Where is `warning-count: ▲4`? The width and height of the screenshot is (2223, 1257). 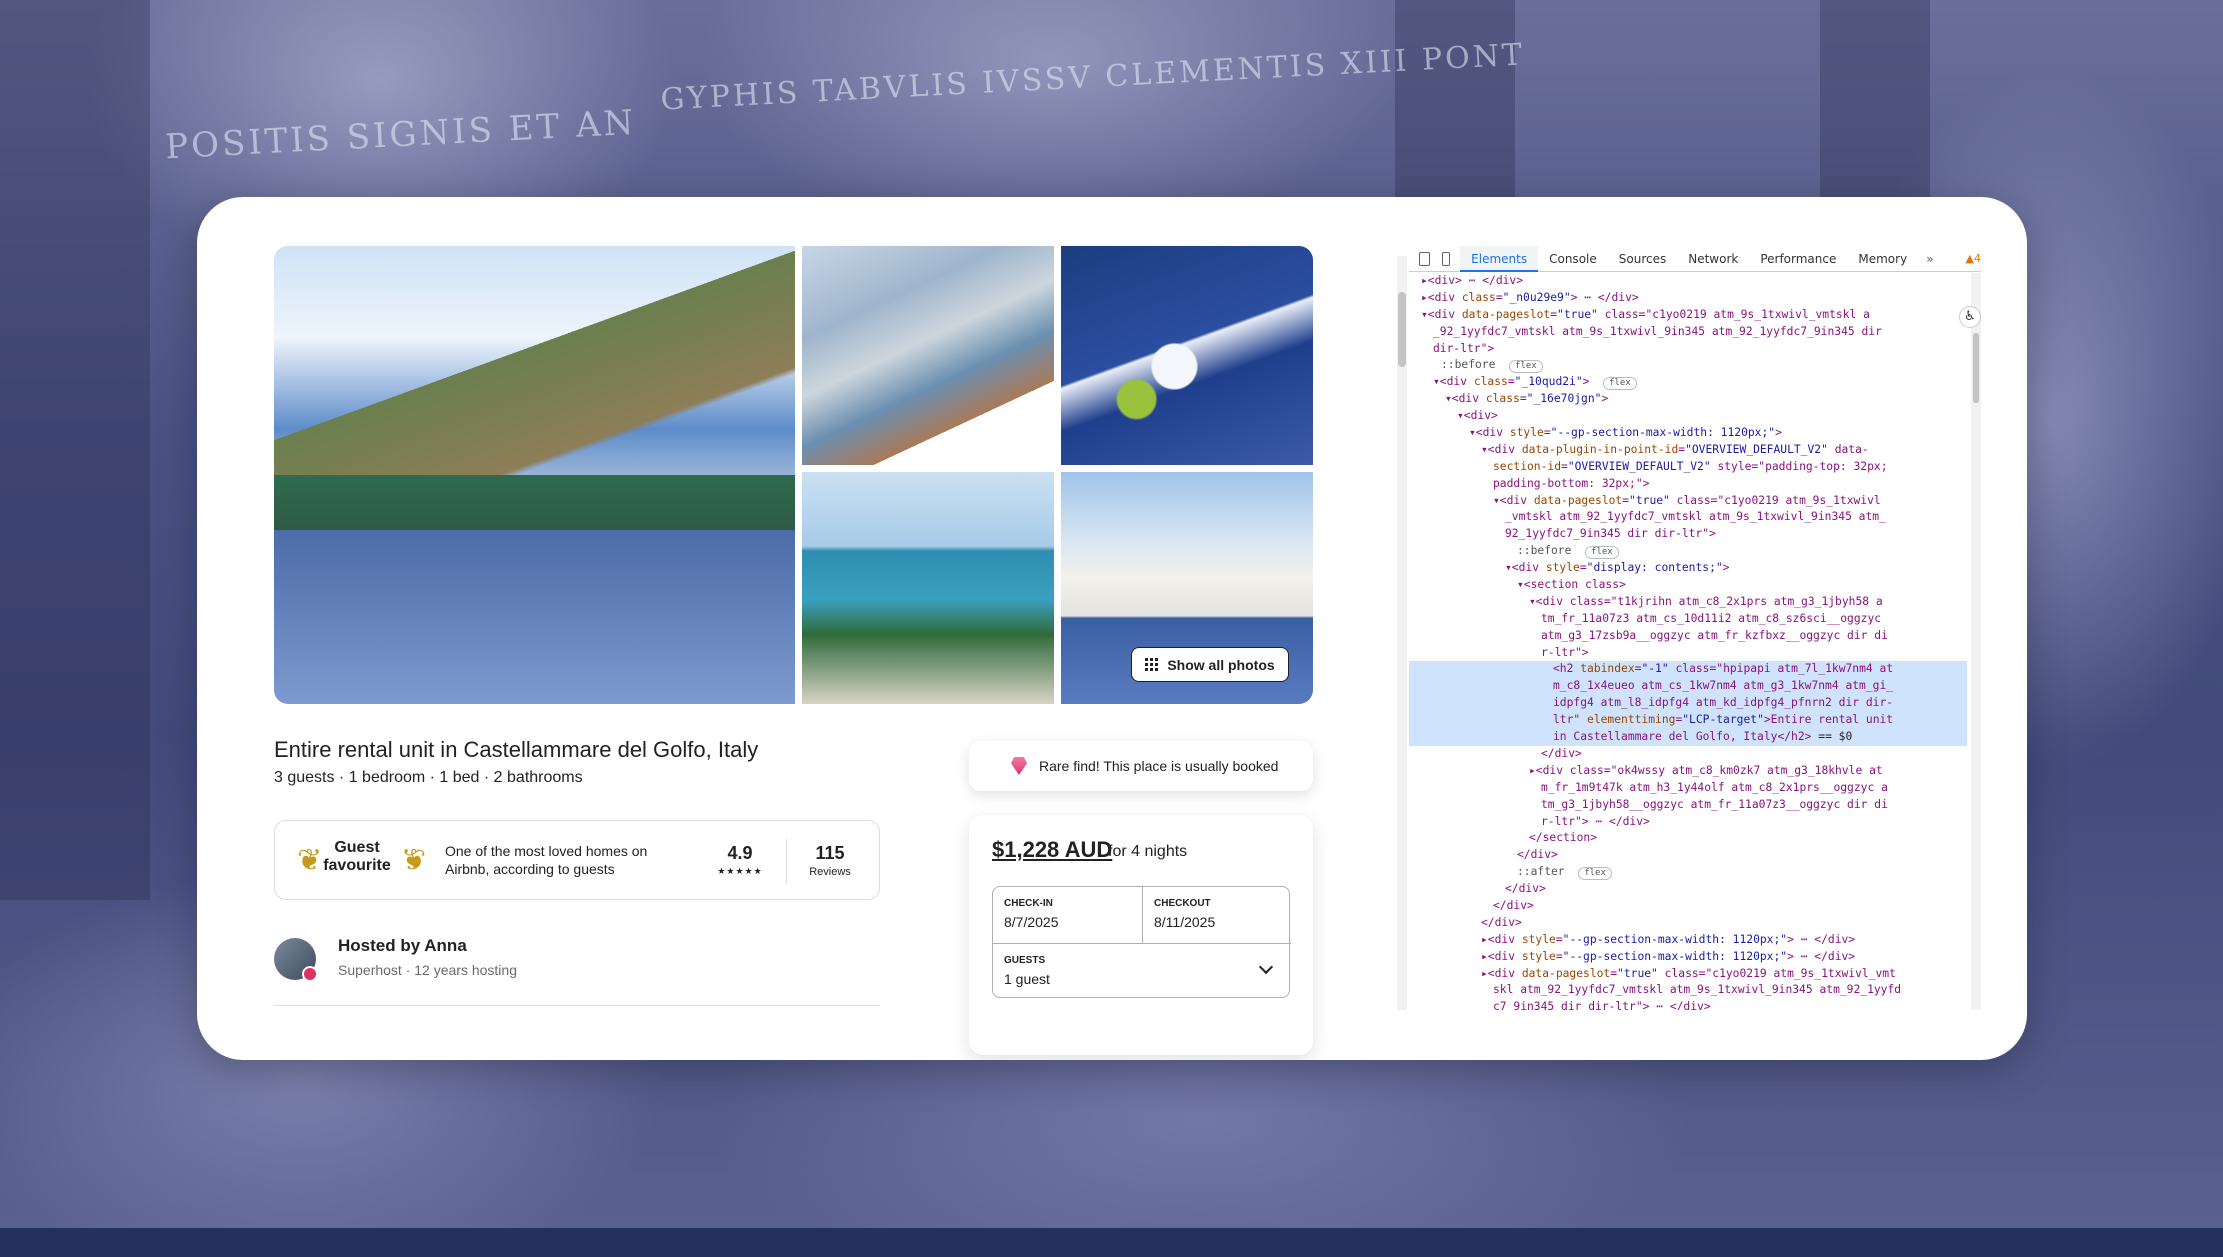
warning-count: ▲4 is located at coordinates (1973, 258).